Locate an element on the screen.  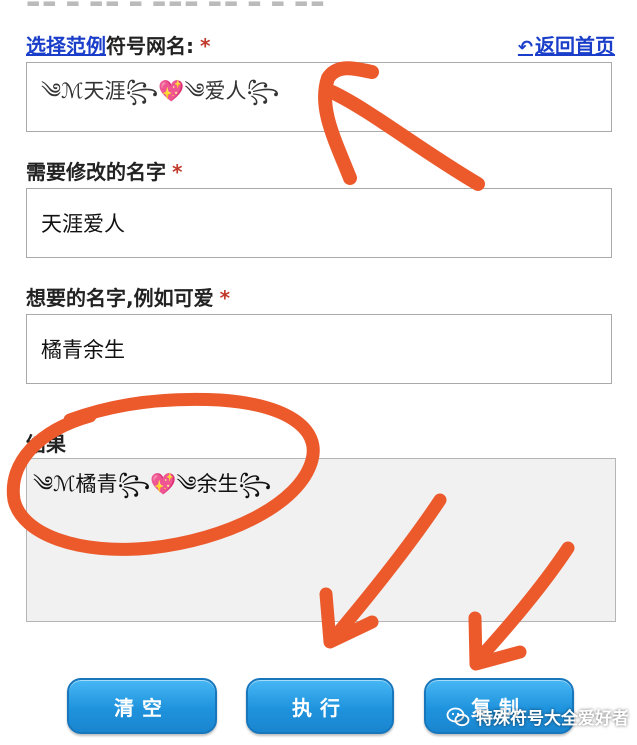
target-name-input: 橘青余生 is located at coordinates (319, 349).